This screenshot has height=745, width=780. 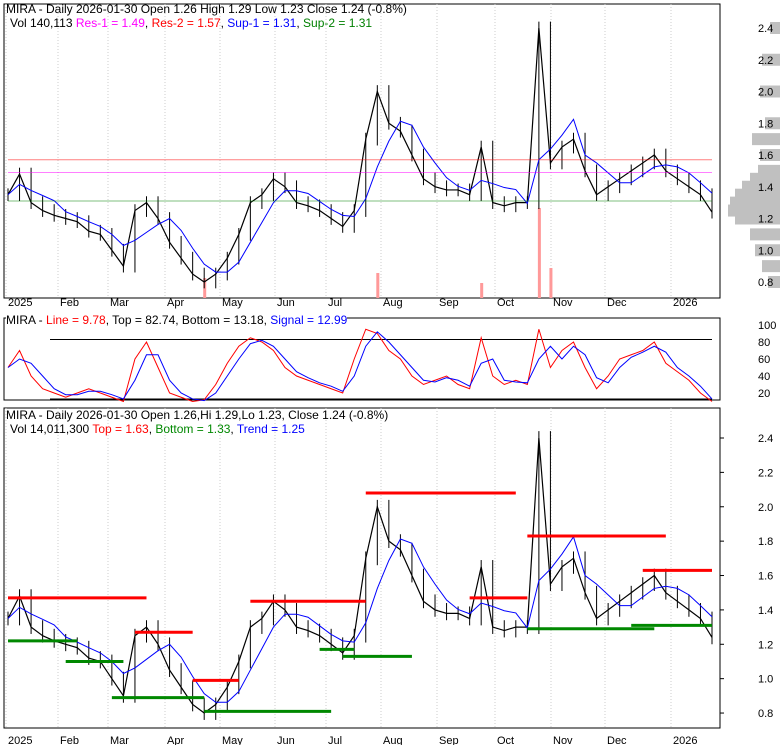 I want to click on x-tick-label-bottom: 2025, so click(x=20, y=740).